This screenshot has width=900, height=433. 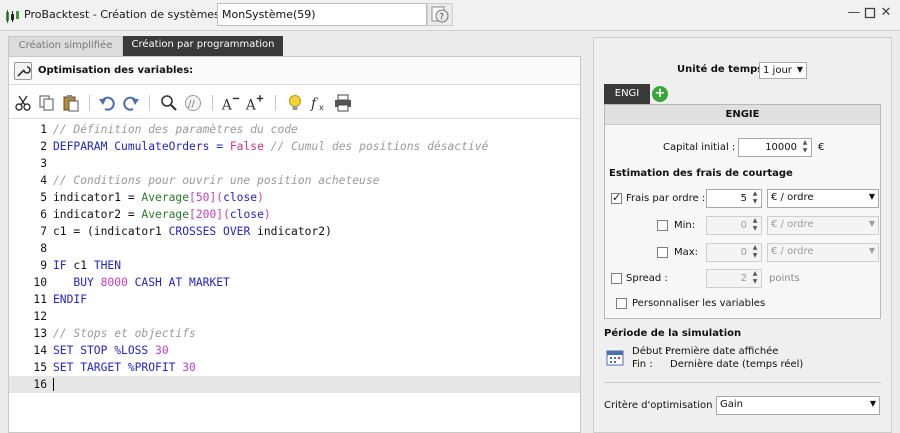 I want to click on custom-variables-checkbox, so click(x=621, y=303).